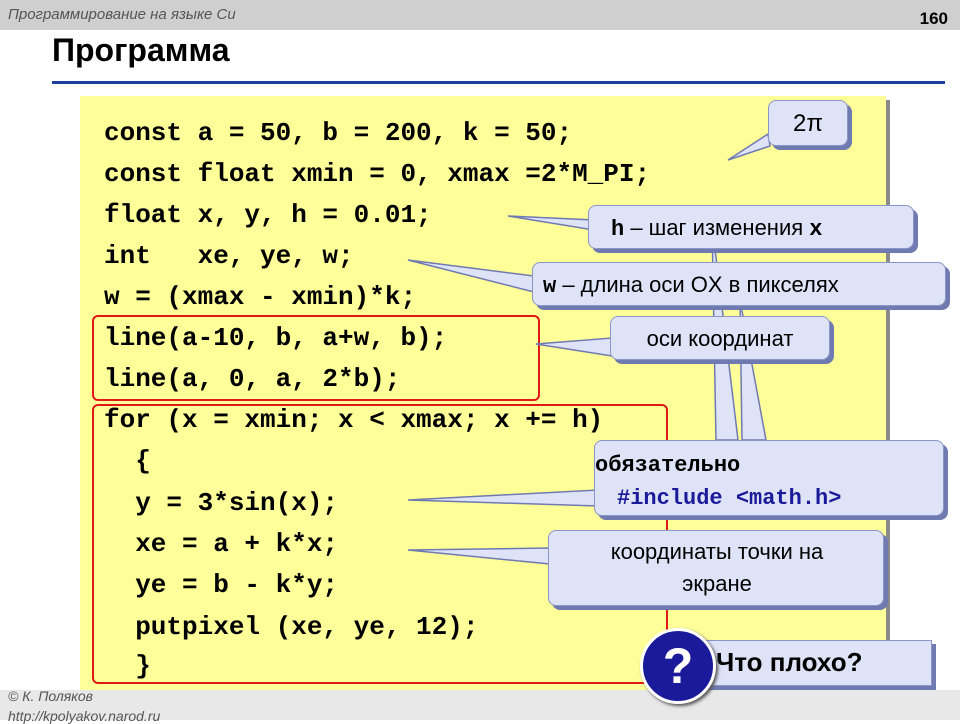 This screenshot has height=724, width=960. Describe the element at coordinates (717, 583) in the screenshot. I see `screen-coords-line2: экране` at that location.